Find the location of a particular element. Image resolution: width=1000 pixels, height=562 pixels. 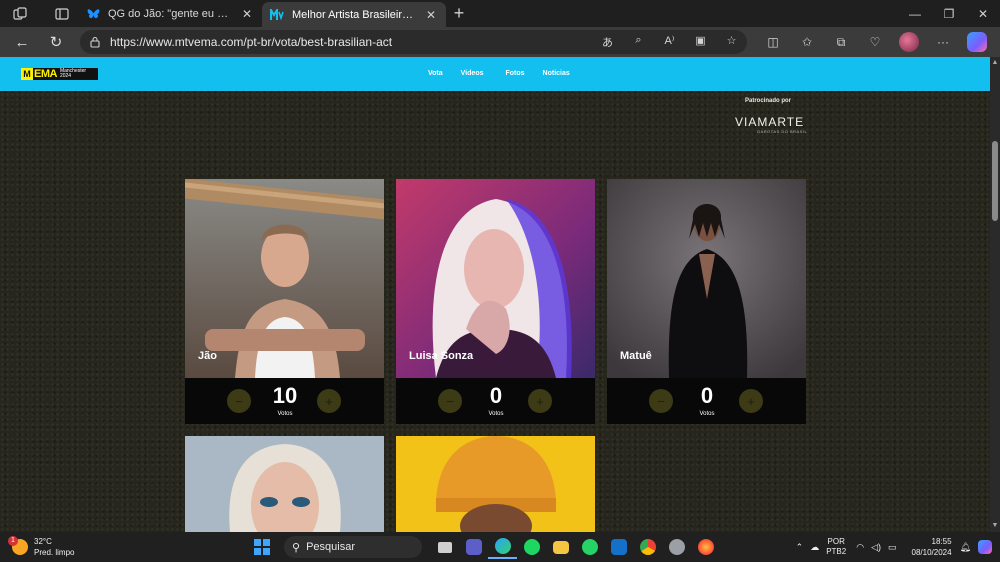

taskbar-apps: ⚲ Pesquisar is located at coordinates (487, 547).